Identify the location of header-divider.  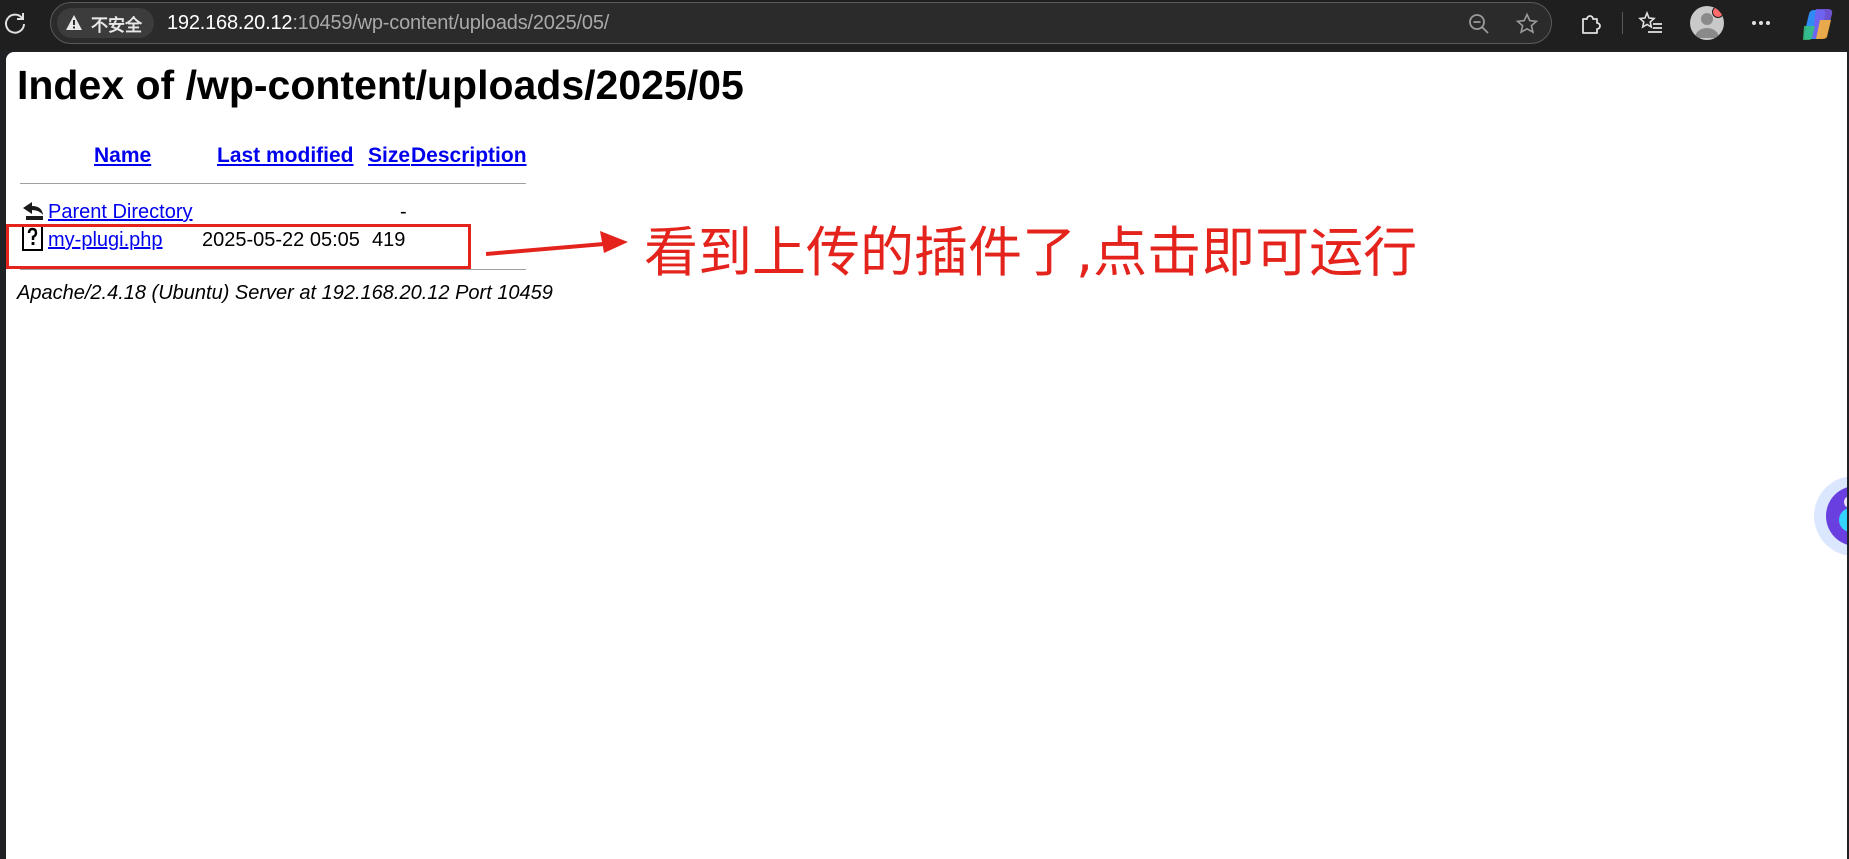
(273, 183).